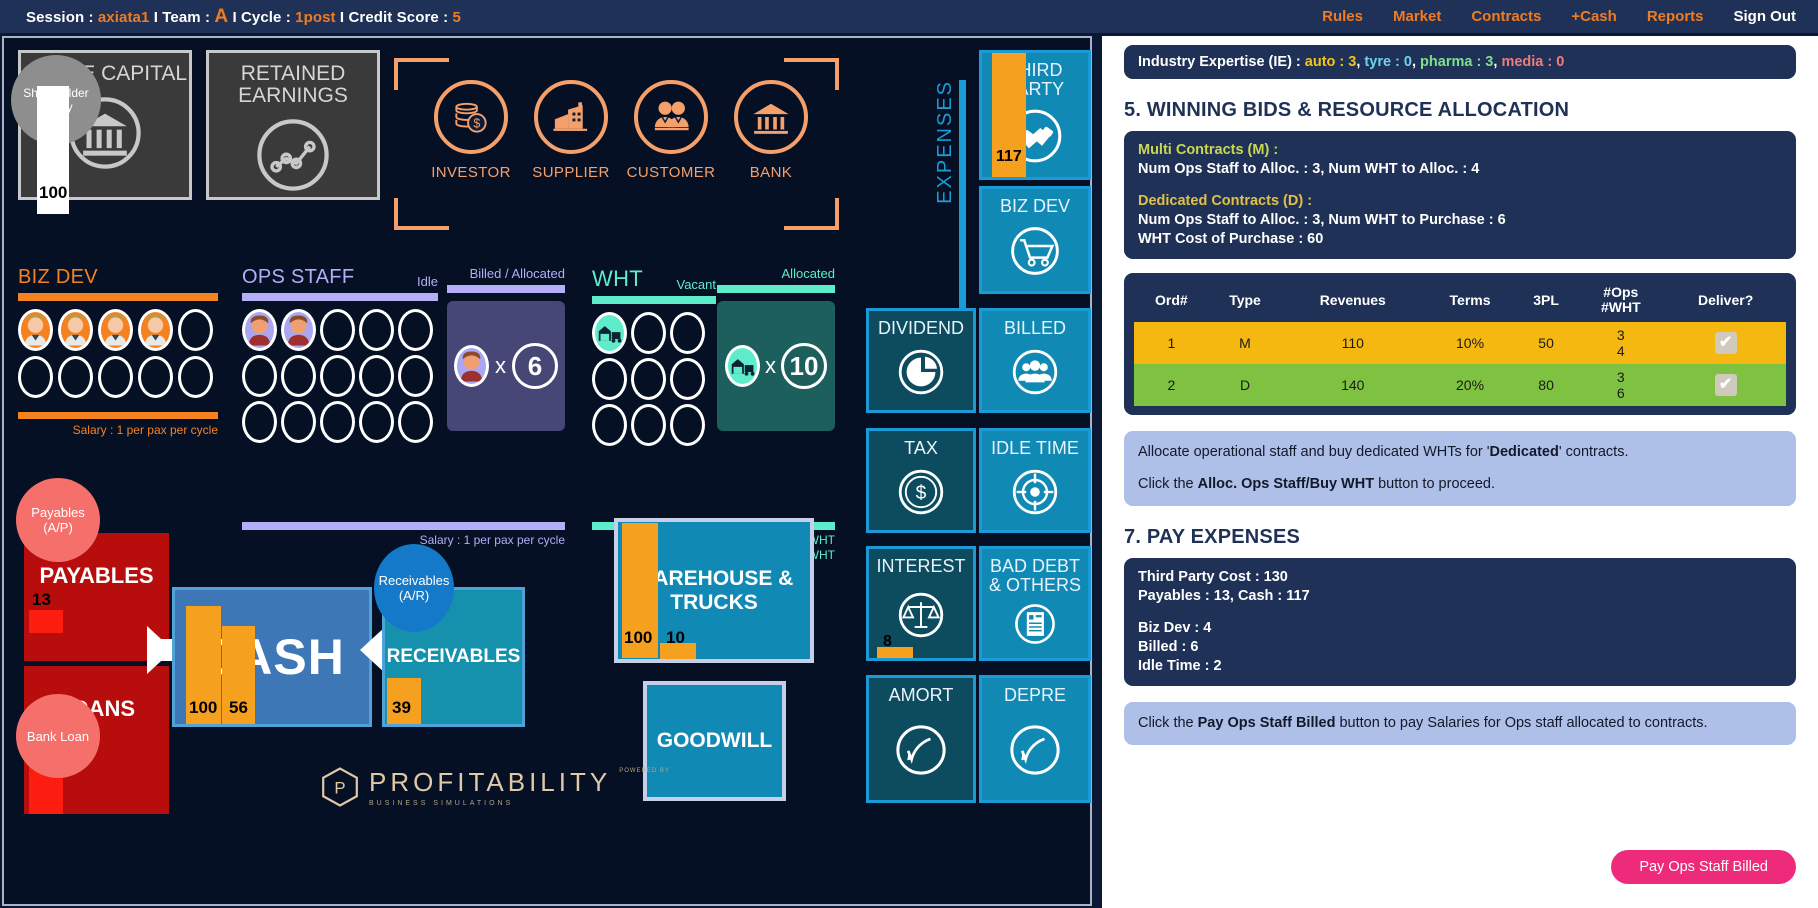 This screenshot has height=908, width=1818. What do you see at coordinates (1417, 16) in the screenshot?
I see `nav-market: Market` at bounding box center [1417, 16].